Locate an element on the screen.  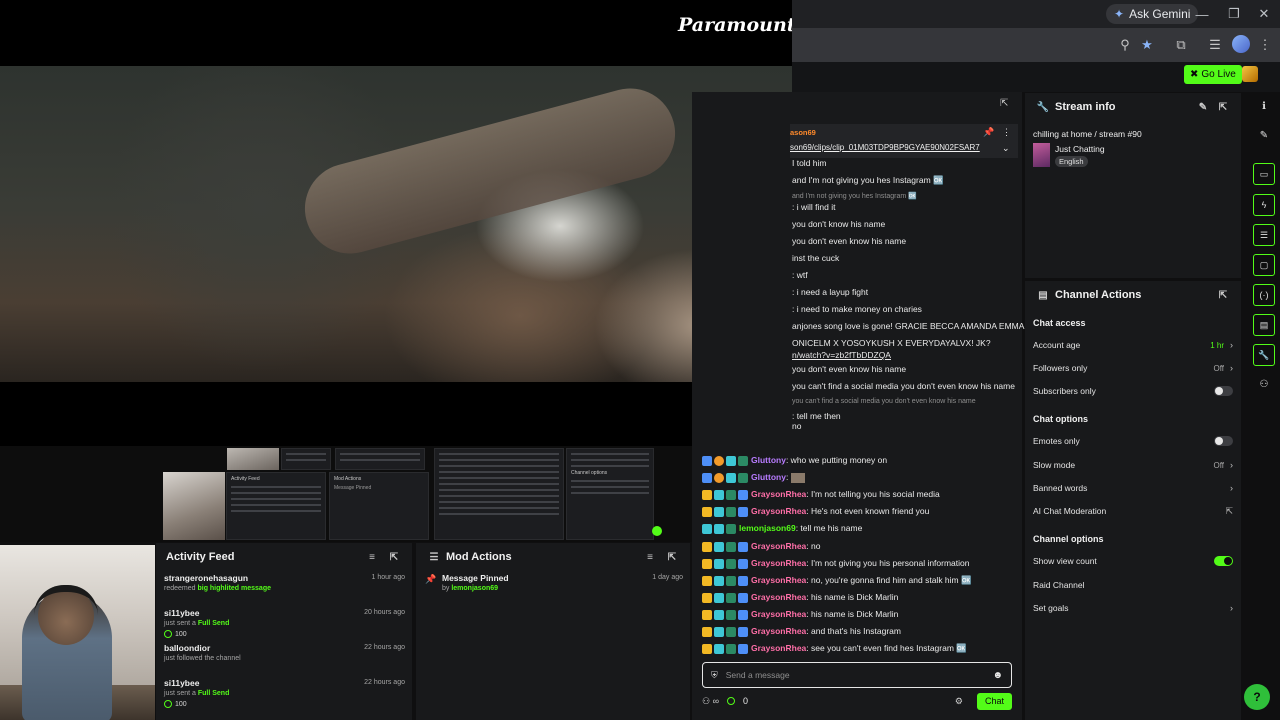
ask-gemini-button: ✦ Ask Gemini is located at coordinates (1152, 14).